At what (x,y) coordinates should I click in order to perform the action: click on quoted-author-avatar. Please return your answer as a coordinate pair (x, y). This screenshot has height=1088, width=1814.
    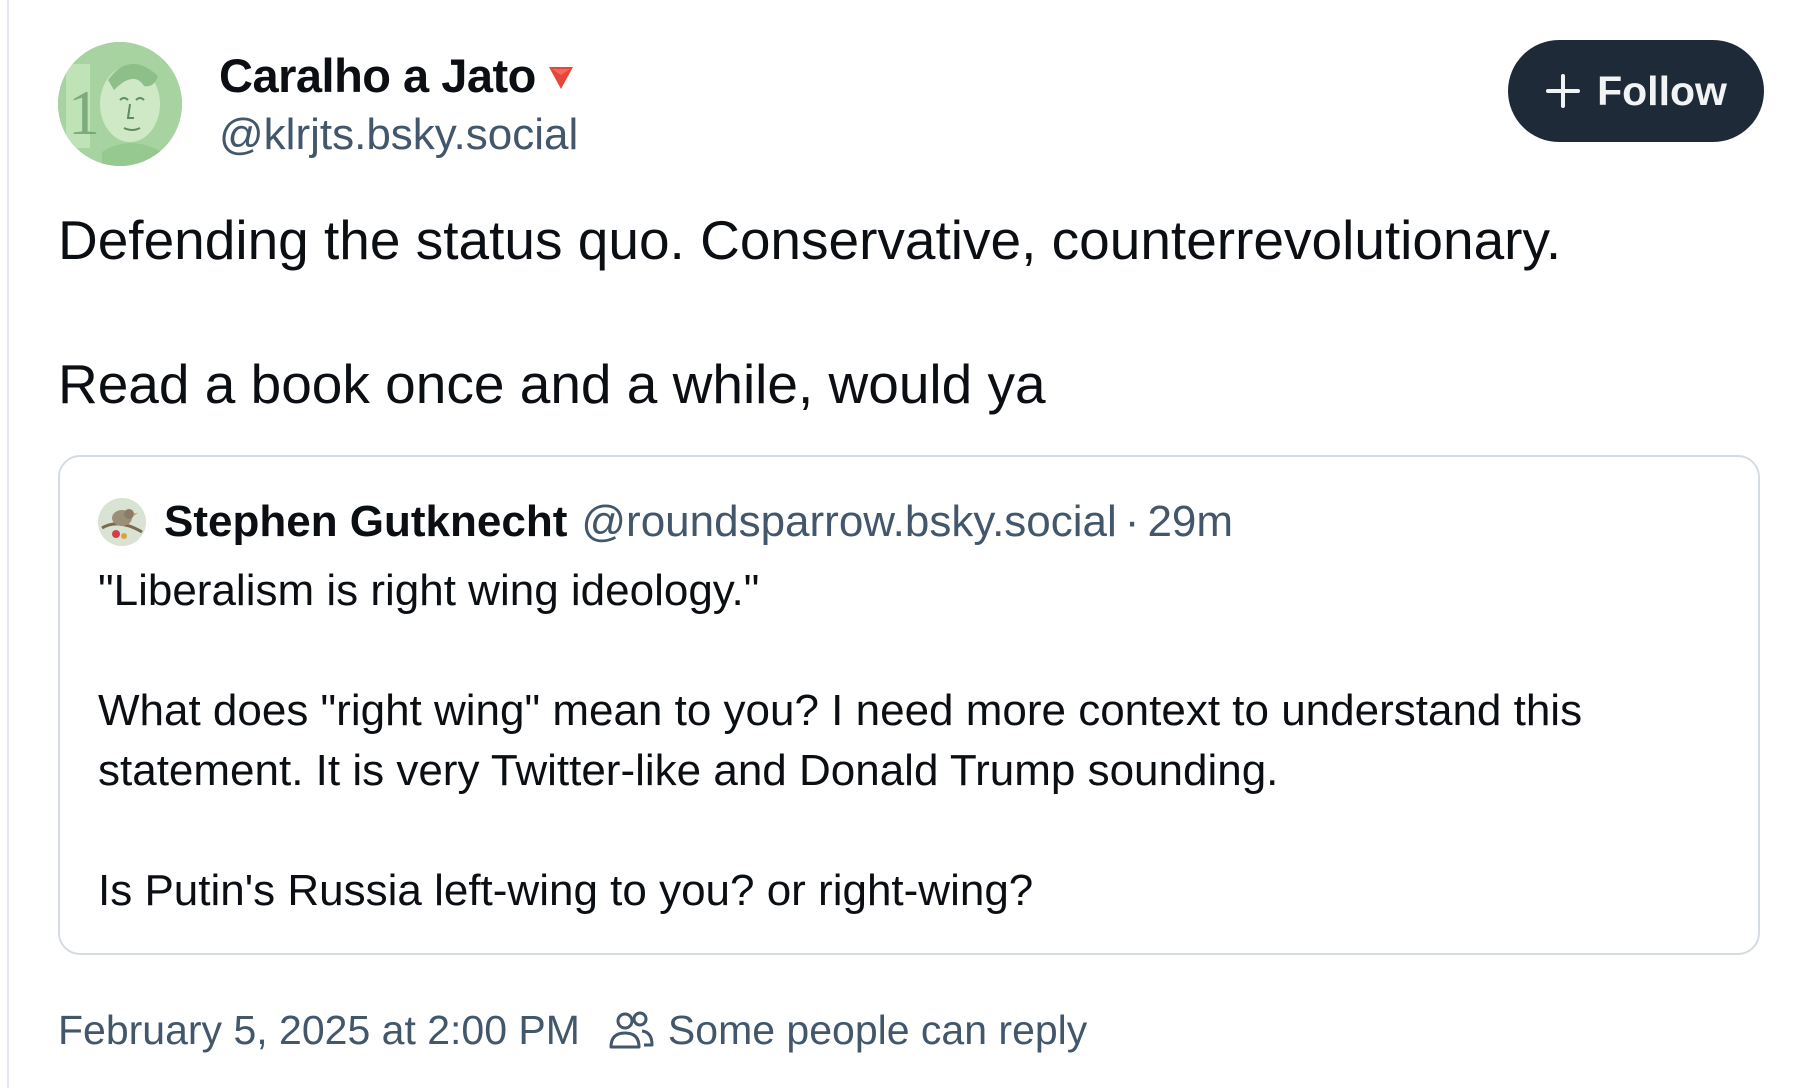
    Looking at the image, I should click on (122, 522).